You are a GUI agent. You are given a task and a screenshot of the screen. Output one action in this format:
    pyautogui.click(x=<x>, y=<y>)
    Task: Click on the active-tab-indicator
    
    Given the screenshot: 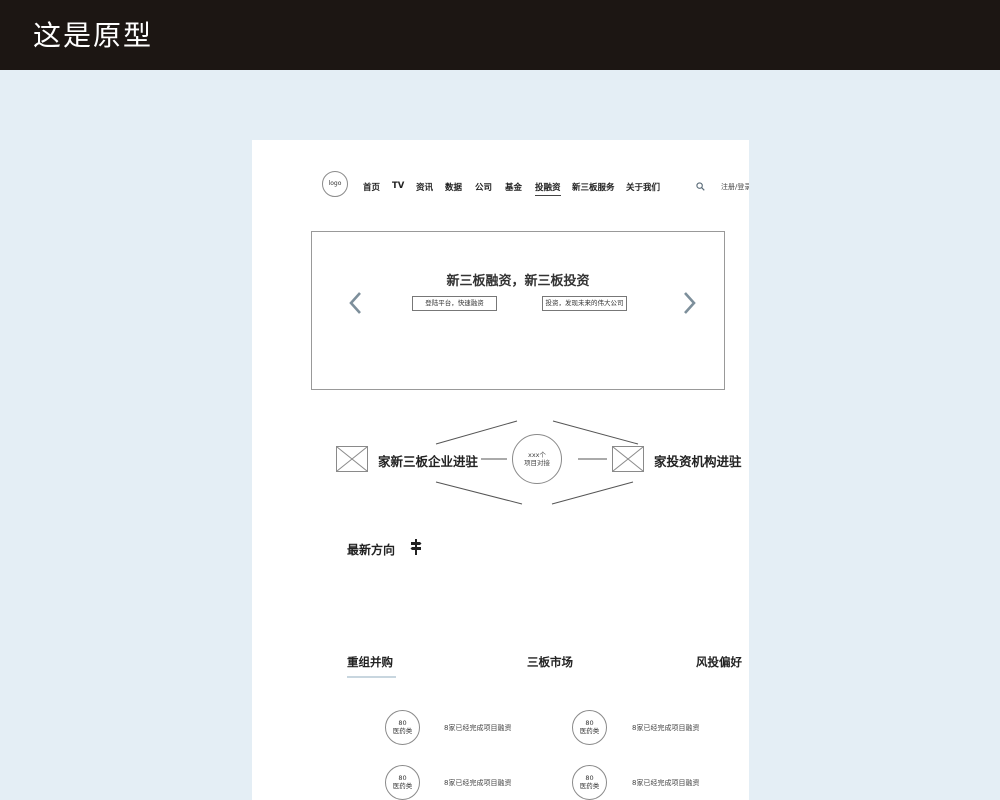 What is the action you would take?
    pyautogui.click(x=371, y=677)
    